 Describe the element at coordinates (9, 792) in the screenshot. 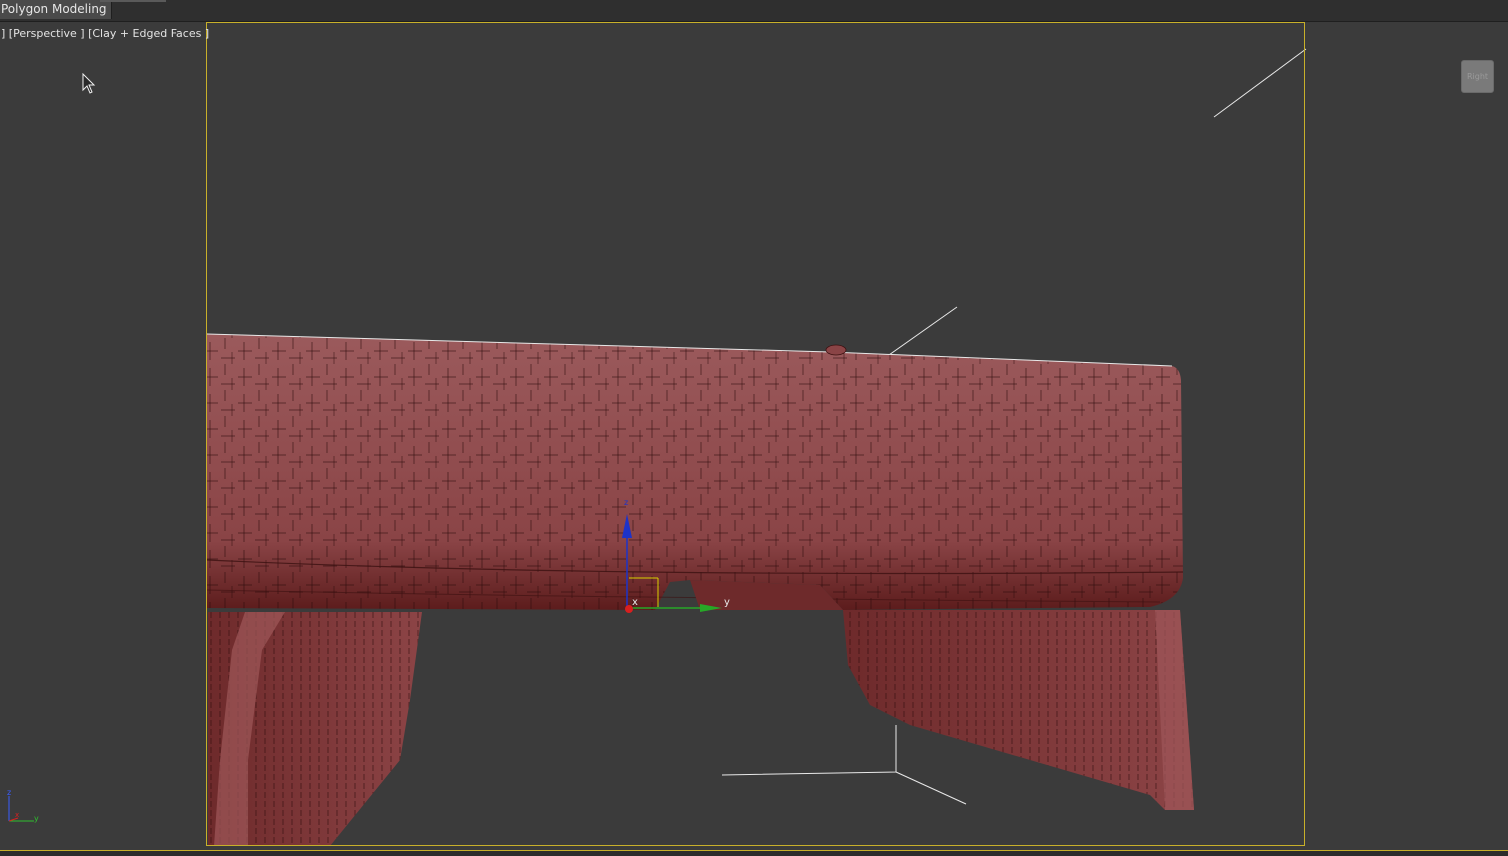

I see `tripod-z-label: z` at that location.